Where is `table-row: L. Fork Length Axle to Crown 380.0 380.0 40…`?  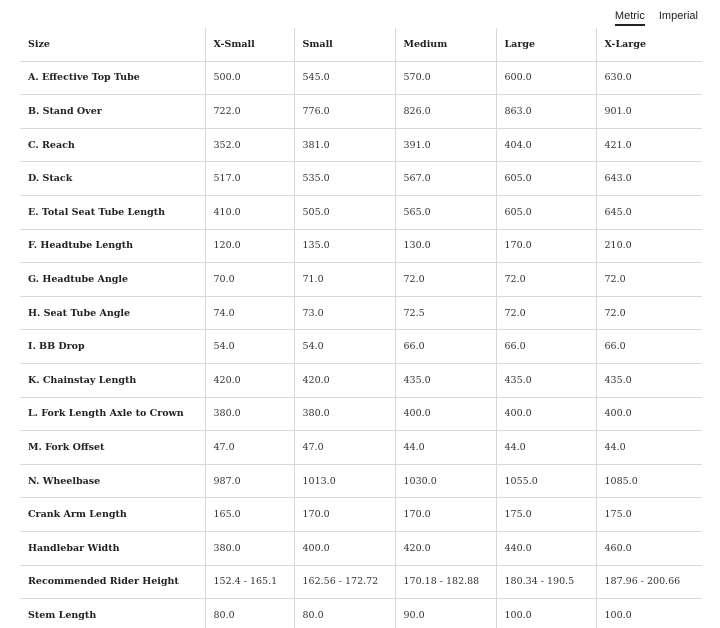
table-row: L. Fork Length Axle to Crown 380.0 380.0 40… is located at coordinates (361, 414).